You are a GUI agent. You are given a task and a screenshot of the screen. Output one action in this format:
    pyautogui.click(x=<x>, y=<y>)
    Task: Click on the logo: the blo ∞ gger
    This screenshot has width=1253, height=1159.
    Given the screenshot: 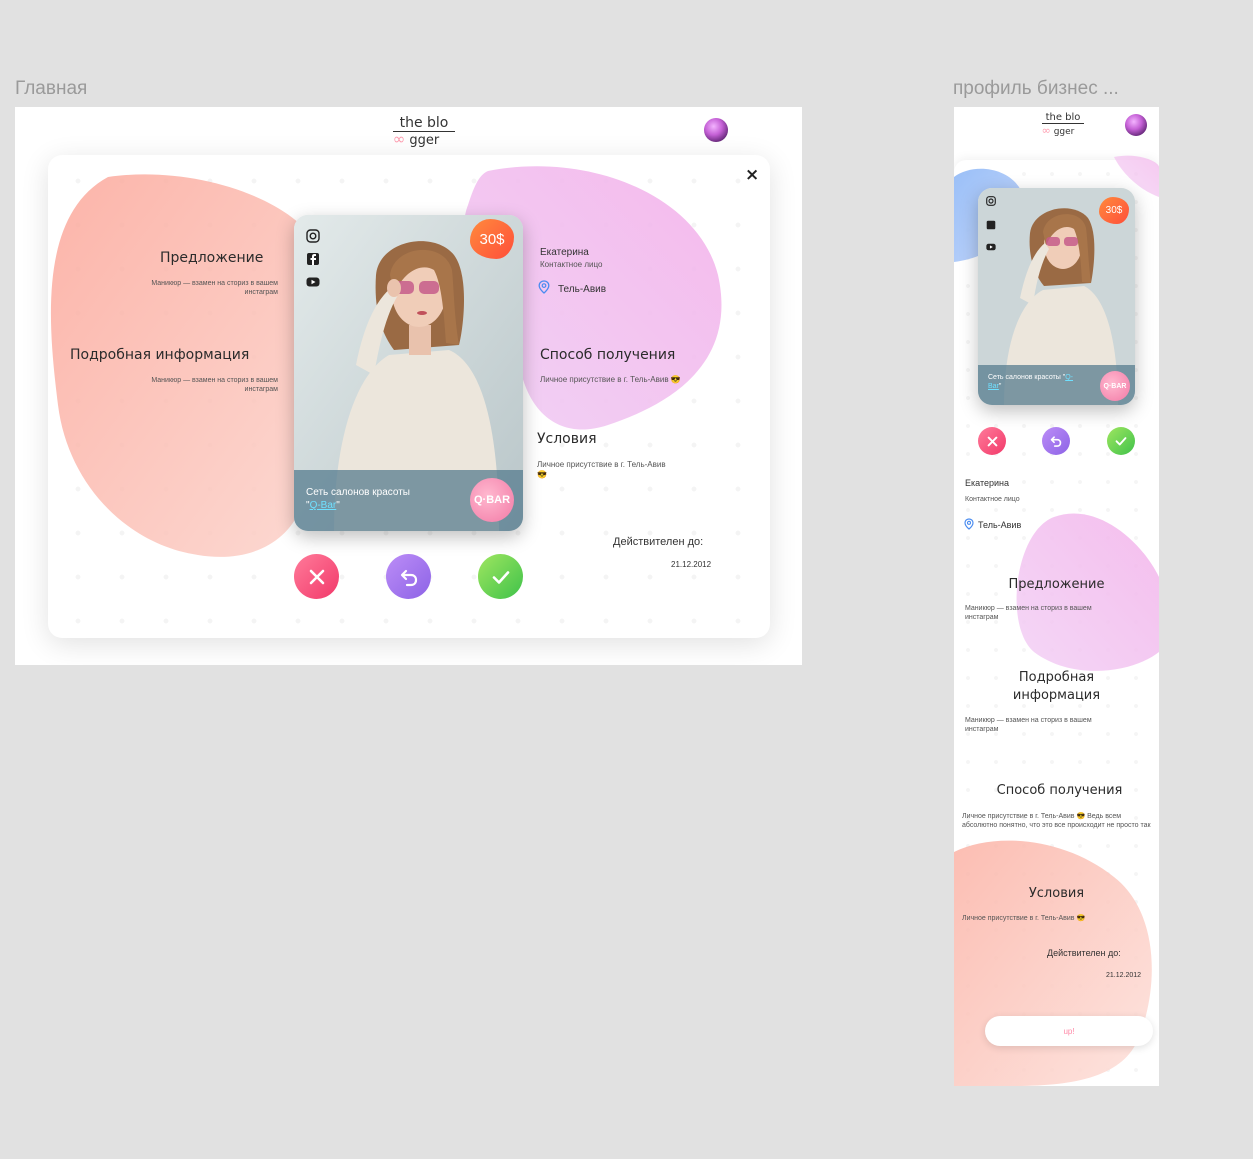 What is the action you would take?
    pyautogui.click(x=416, y=131)
    